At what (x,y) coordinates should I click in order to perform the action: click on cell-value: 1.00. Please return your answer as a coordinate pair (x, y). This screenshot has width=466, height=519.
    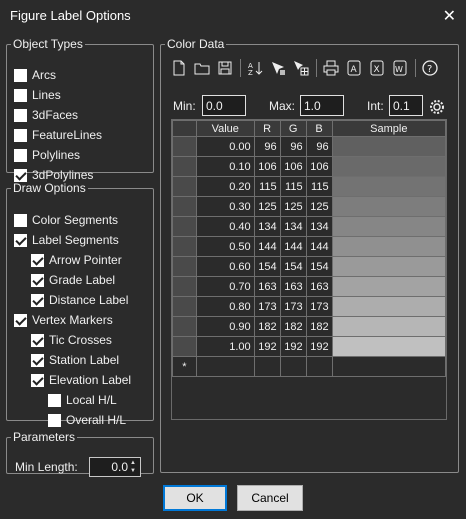
    Looking at the image, I should click on (225, 346).